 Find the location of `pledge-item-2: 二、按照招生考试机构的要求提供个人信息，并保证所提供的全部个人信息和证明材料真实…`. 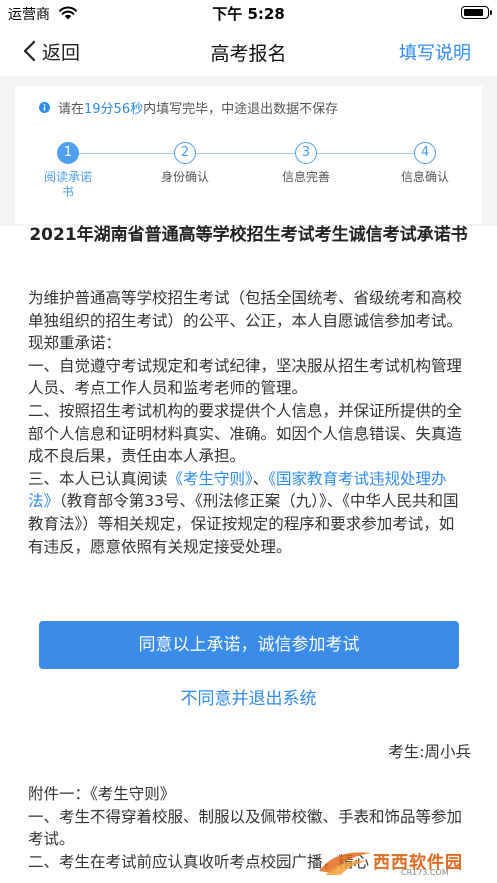

pledge-item-2: 二、按照招生考试机构的要求提供个人信息，并保证所提供的全部个人信息和证明材料真实… is located at coordinates (245, 433).